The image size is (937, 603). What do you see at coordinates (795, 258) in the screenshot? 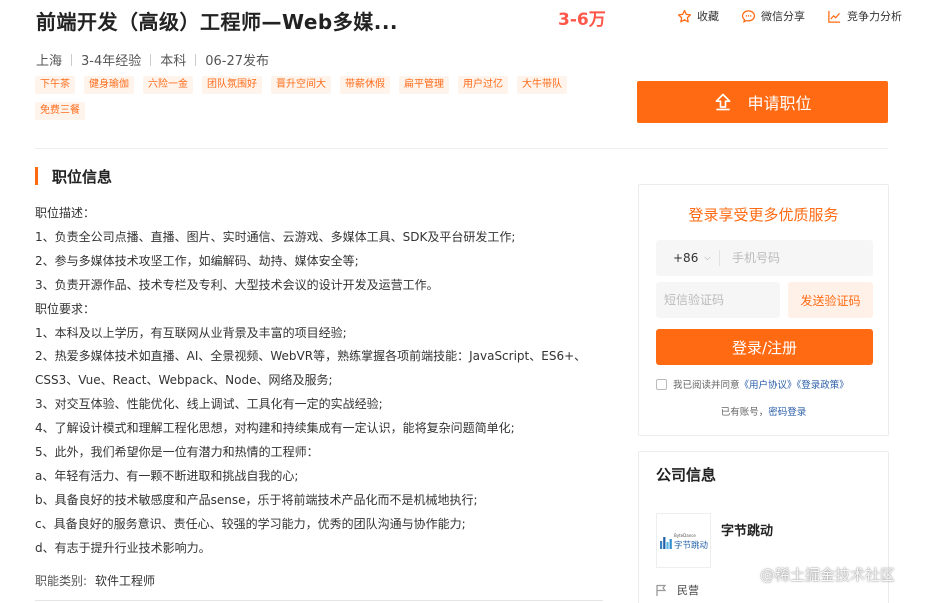
I see `phone-input` at bounding box center [795, 258].